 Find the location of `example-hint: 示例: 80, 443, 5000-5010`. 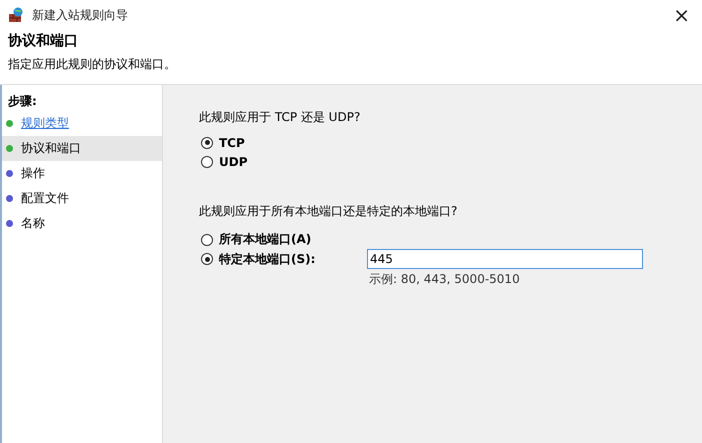

example-hint: 示例: 80, 443, 5000-5010 is located at coordinates (445, 279).